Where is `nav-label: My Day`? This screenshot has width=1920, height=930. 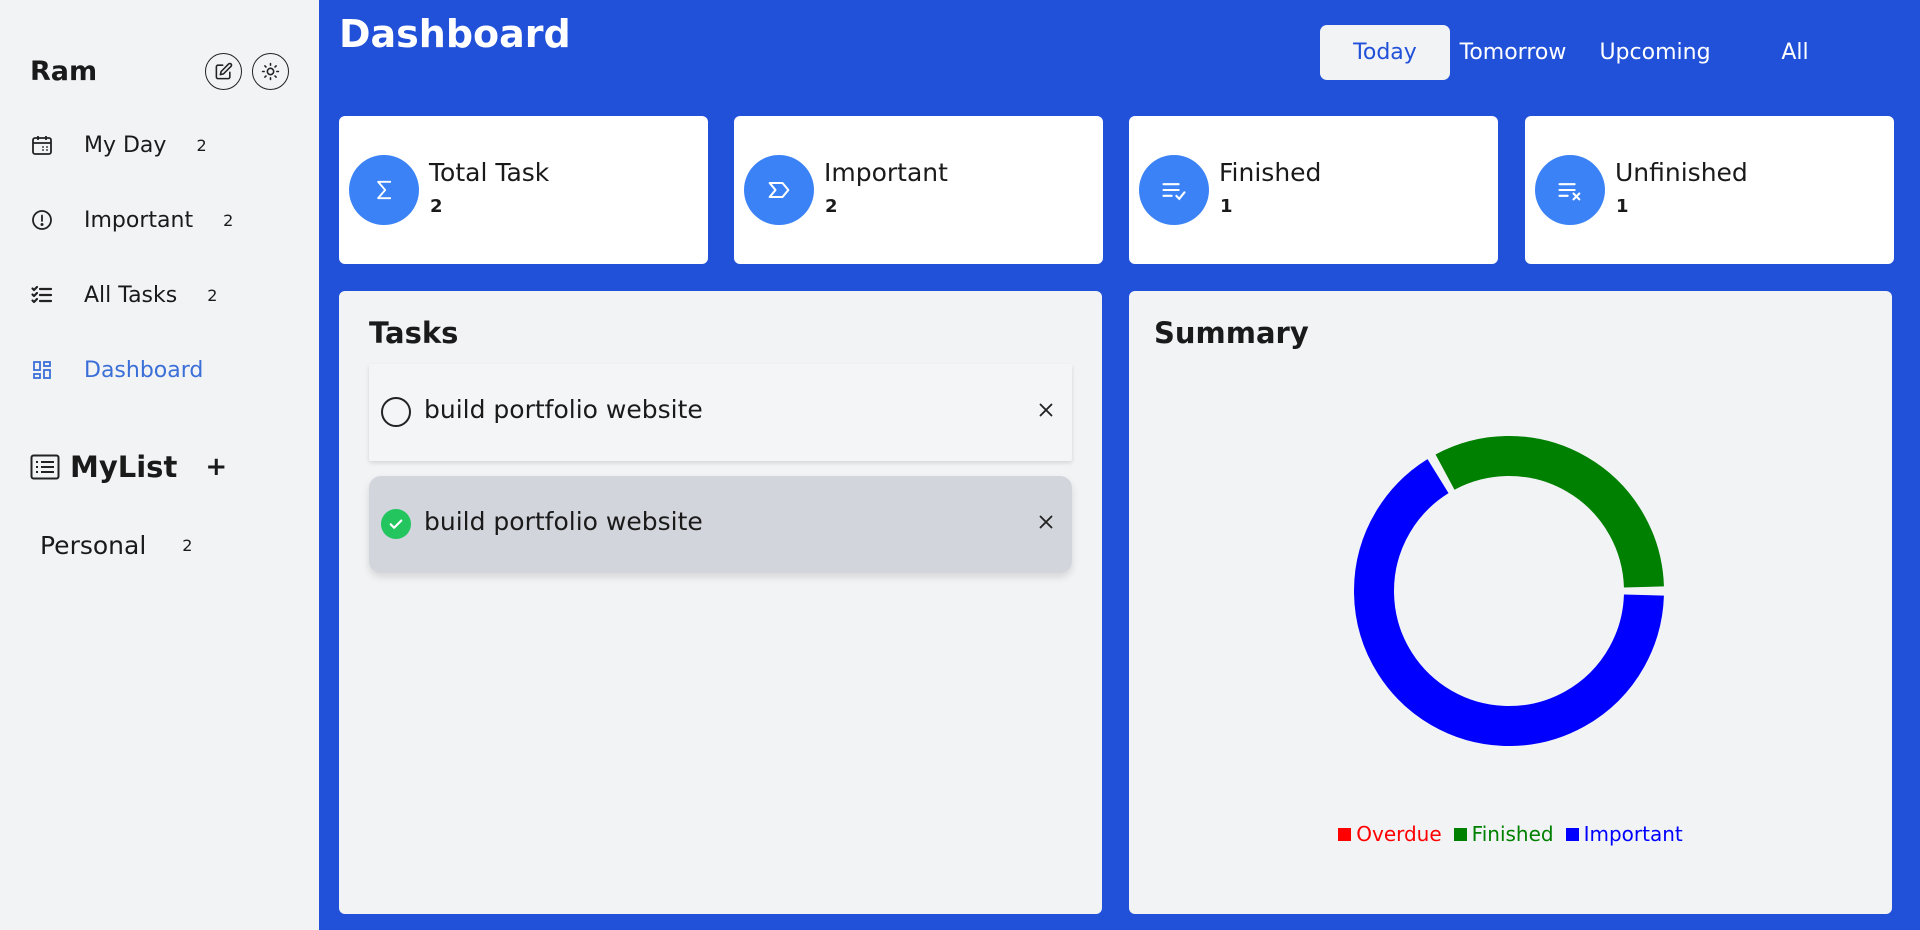 nav-label: My Day is located at coordinates (125, 145).